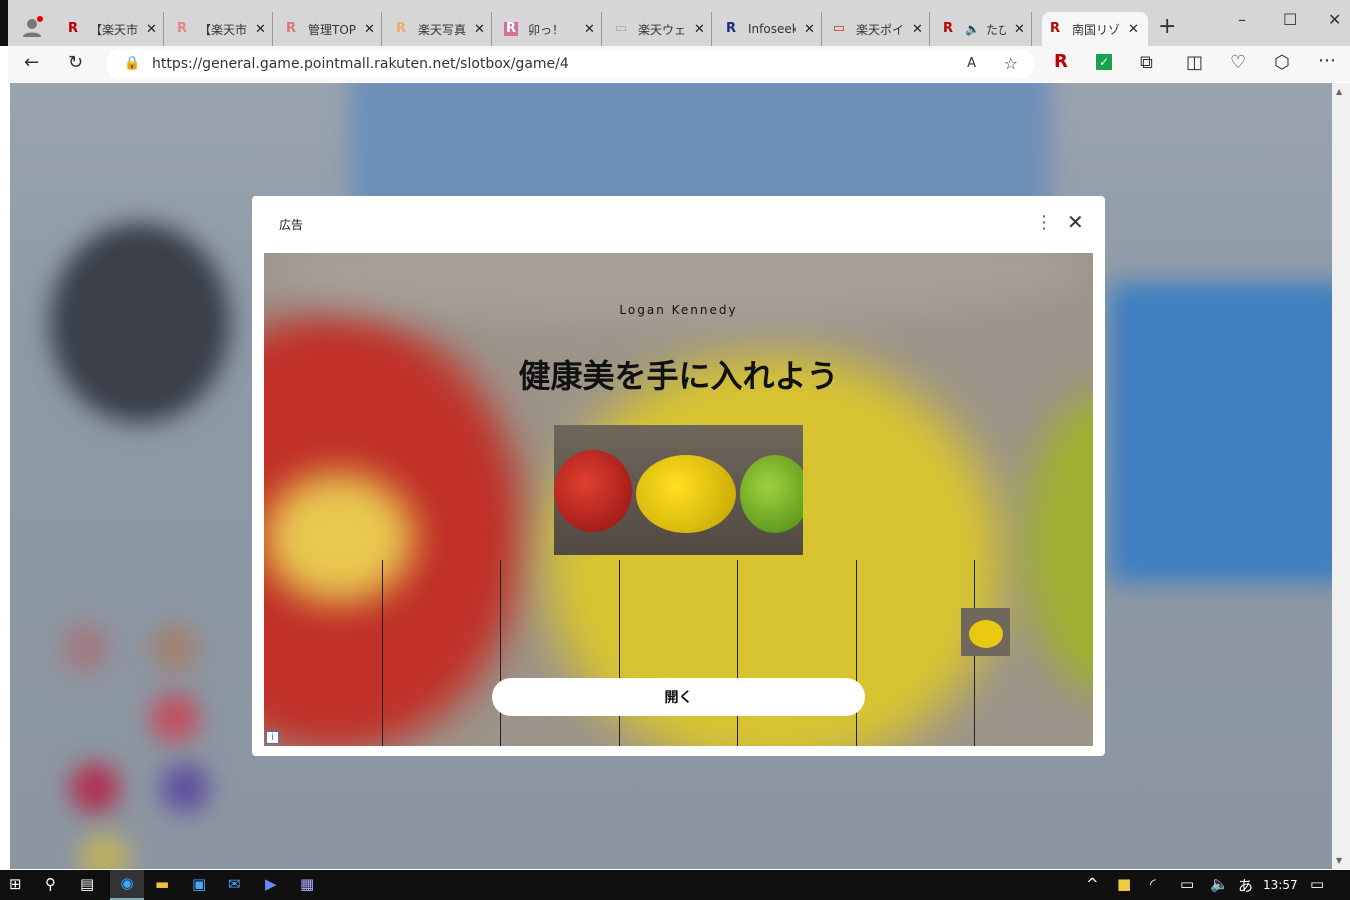  Describe the element at coordinates (75, 62) in the screenshot. I see `refresh-icon: ↻` at that location.